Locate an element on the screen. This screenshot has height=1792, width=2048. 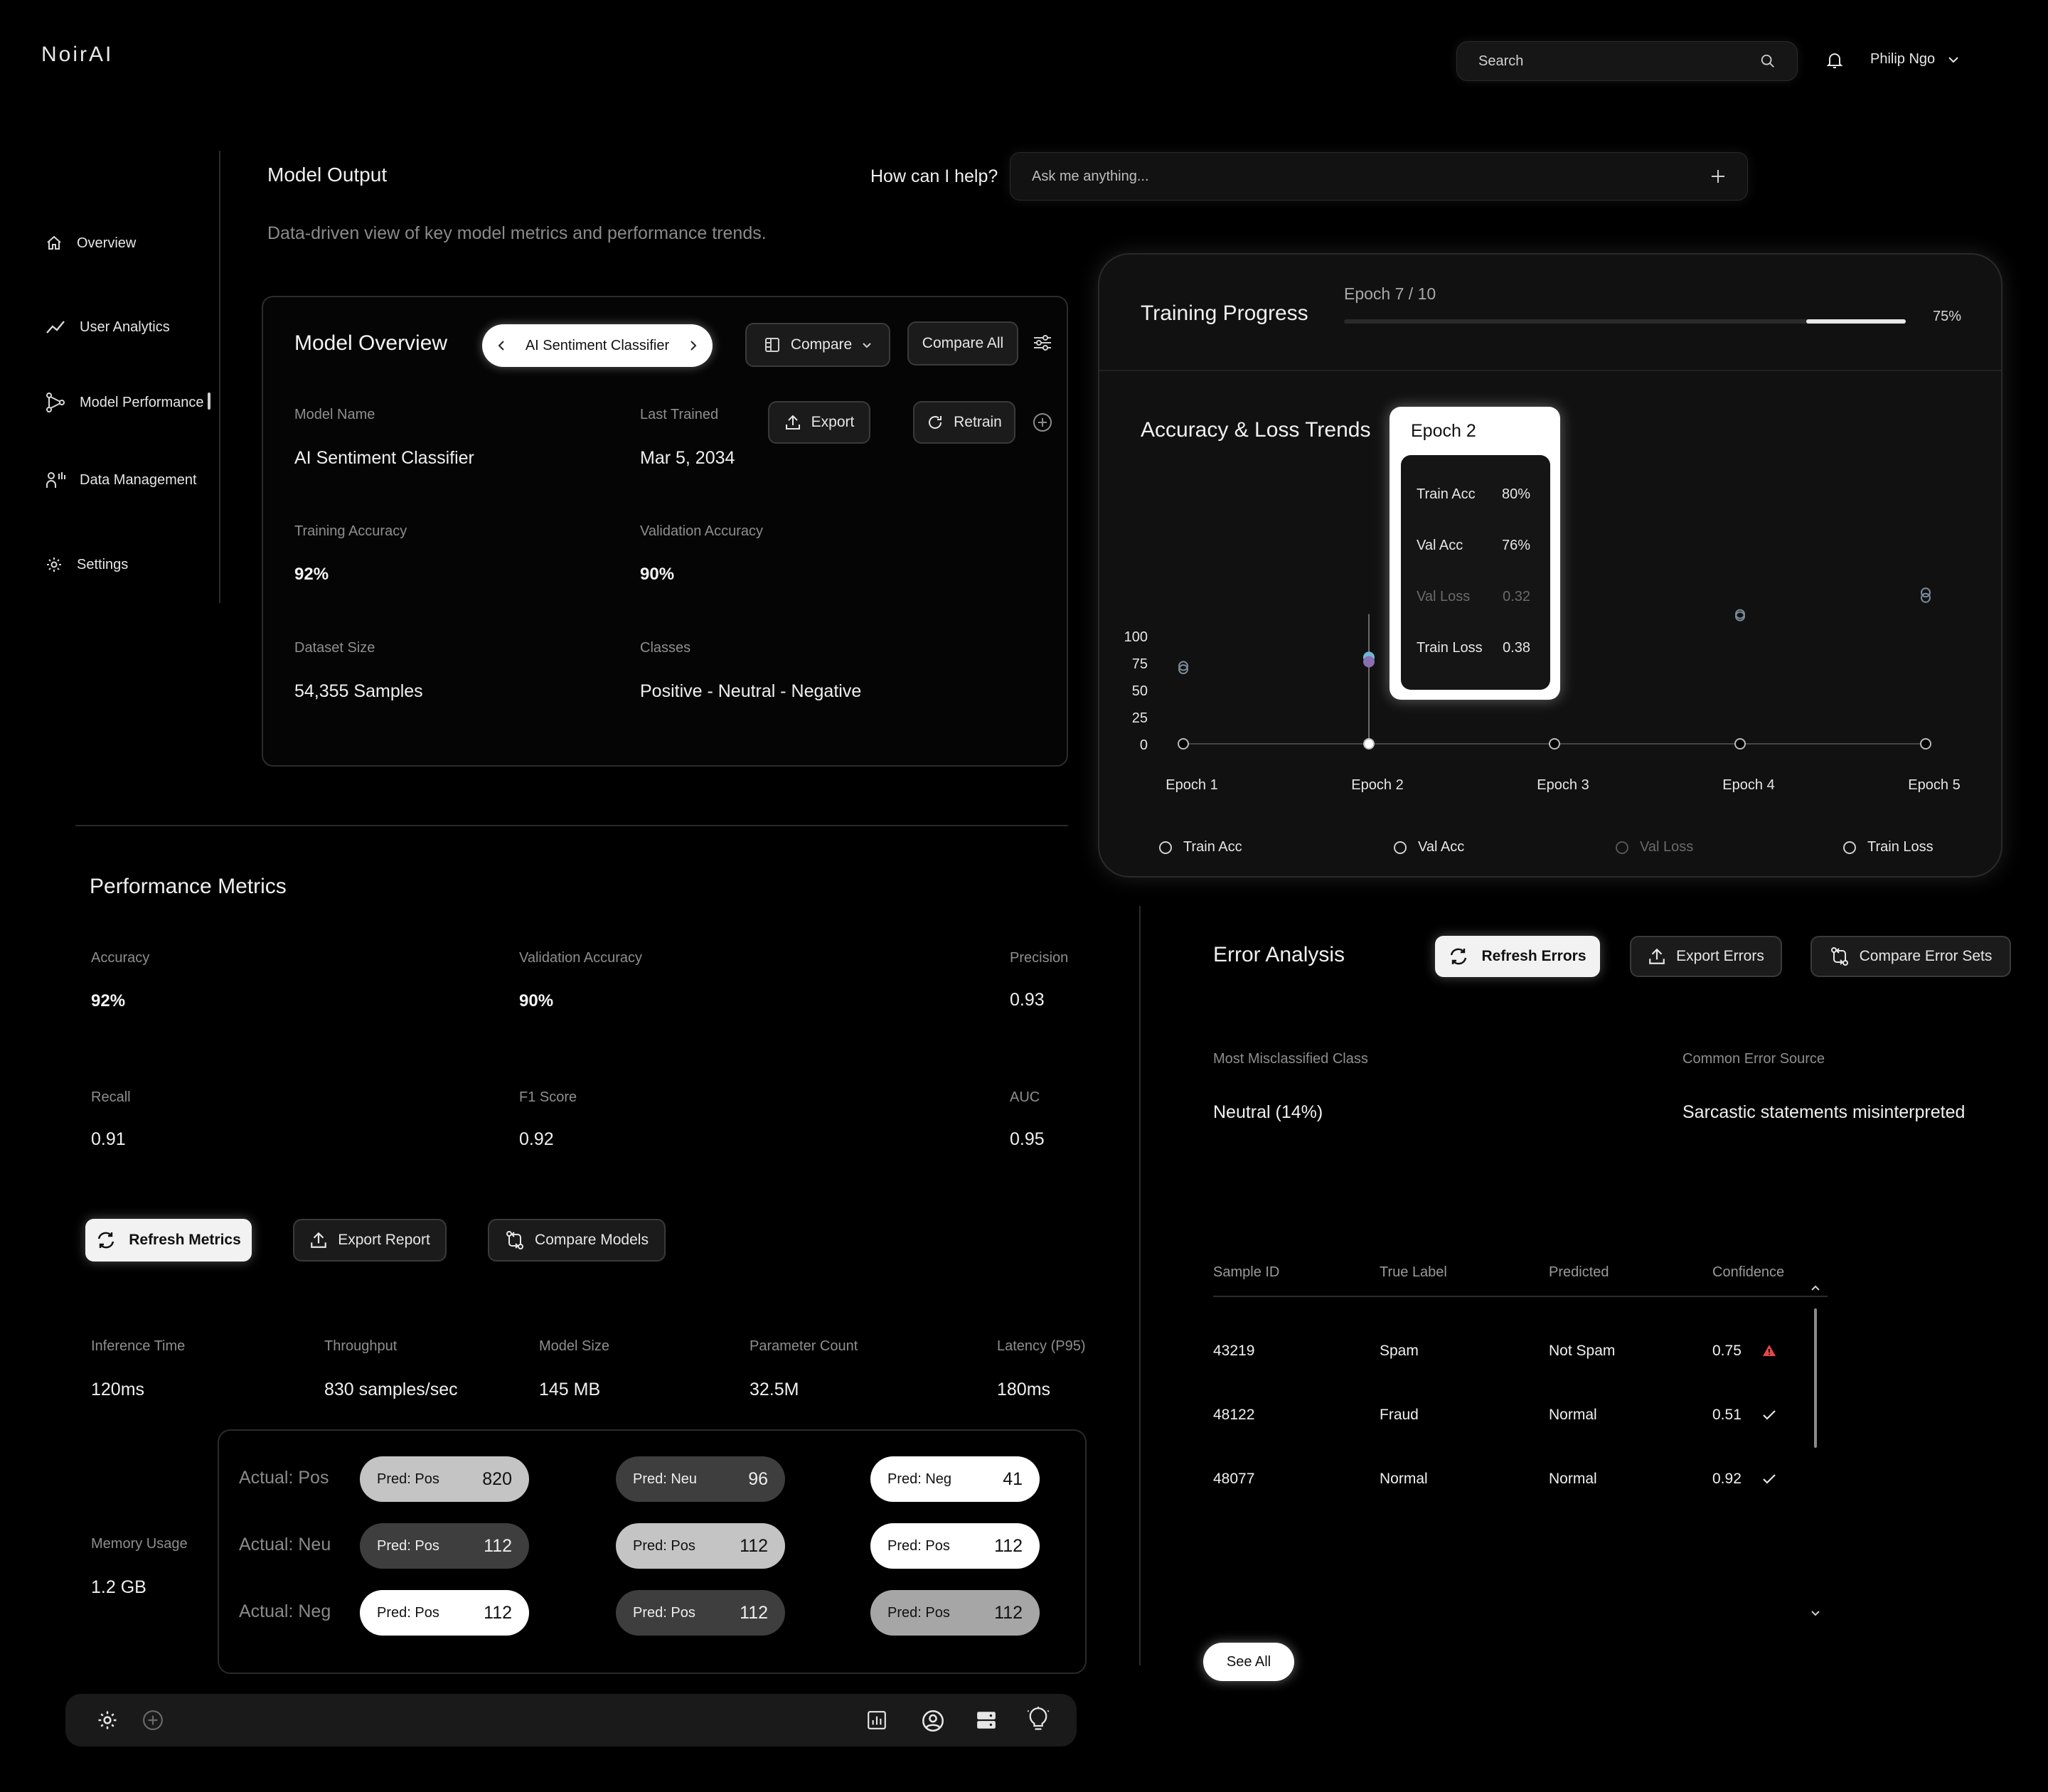
refresh-errors-button: Refresh Errors is located at coordinates (1517, 956).